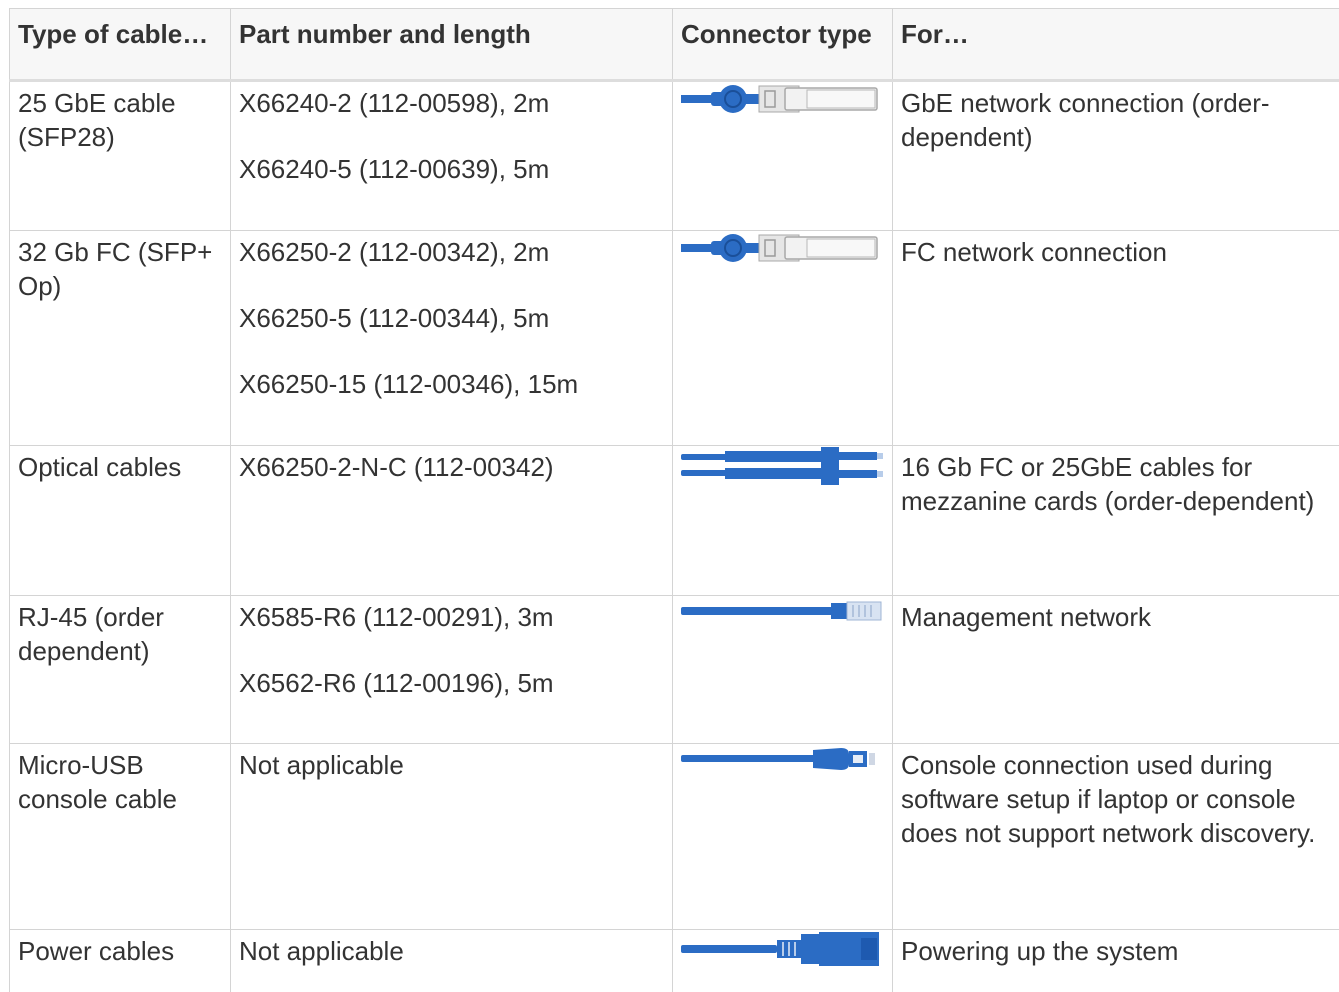 The height and width of the screenshot is (992, 1339). I want to click on cell-type: Optical cables, so click(120, 520).